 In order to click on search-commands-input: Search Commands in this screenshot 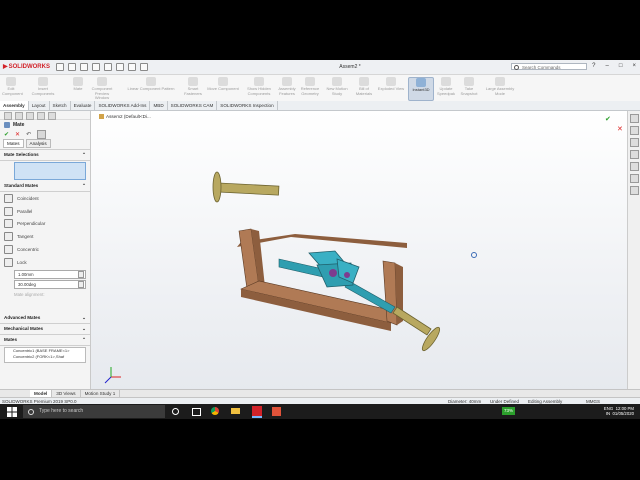, I will do `click(549, 66)`.